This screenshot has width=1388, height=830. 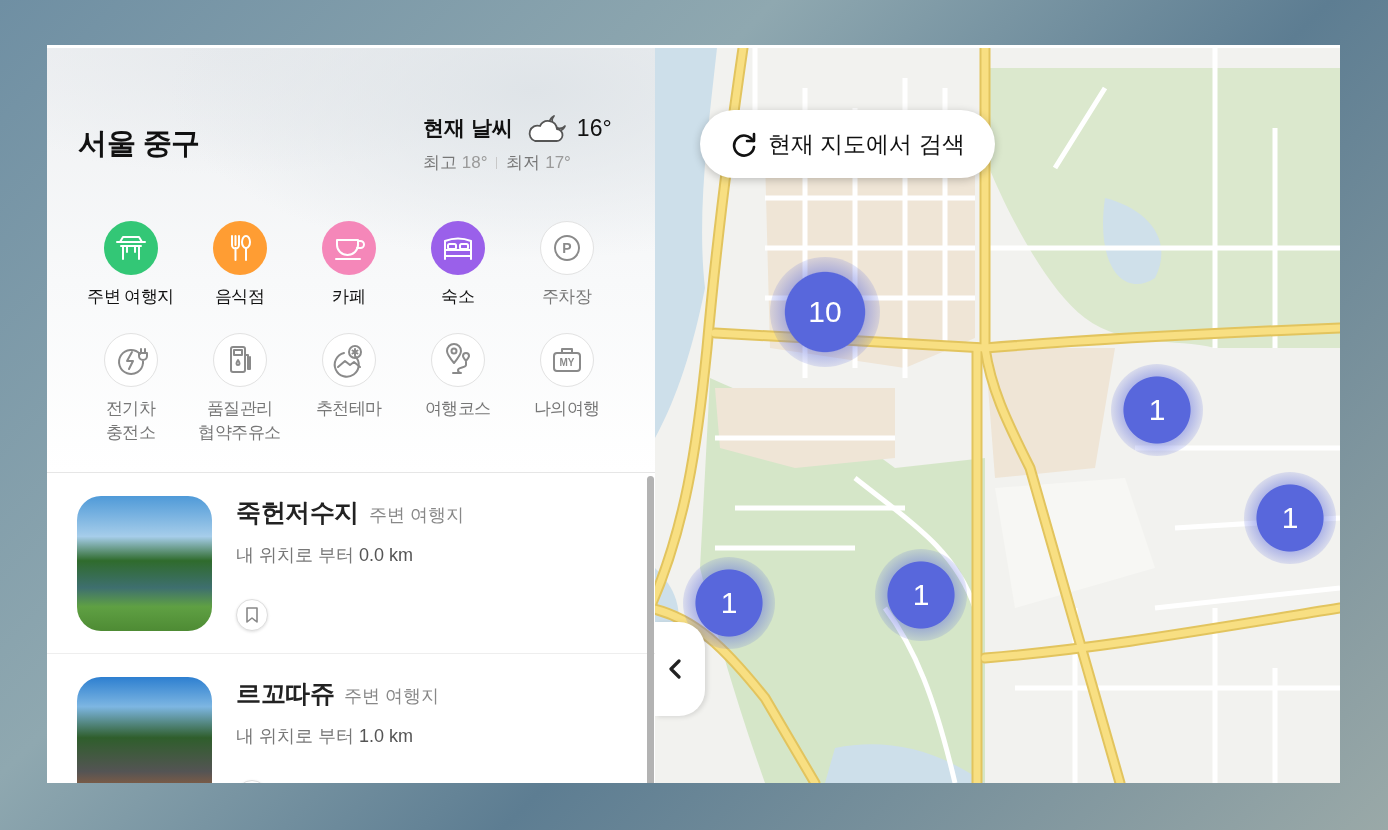 I want to click on category-button: 추천테마, so click(x=348, y=389).